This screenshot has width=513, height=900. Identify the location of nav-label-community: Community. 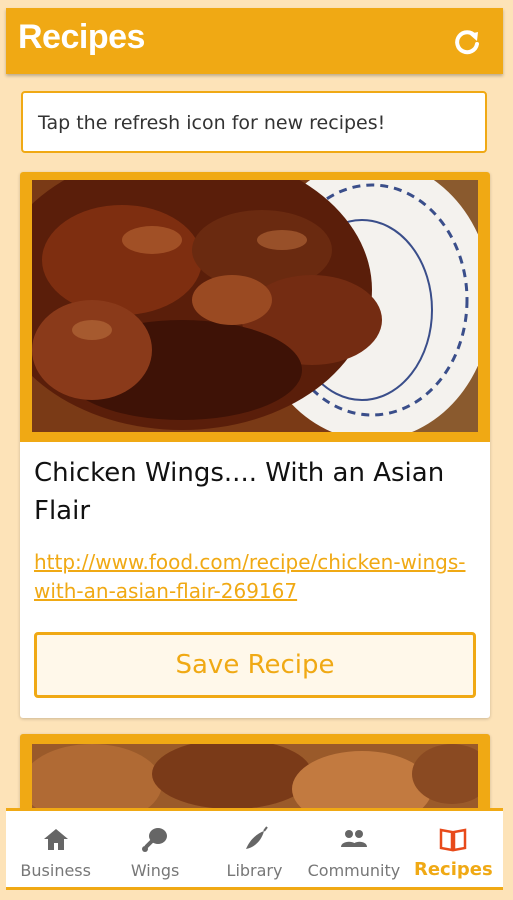
(354, 870).